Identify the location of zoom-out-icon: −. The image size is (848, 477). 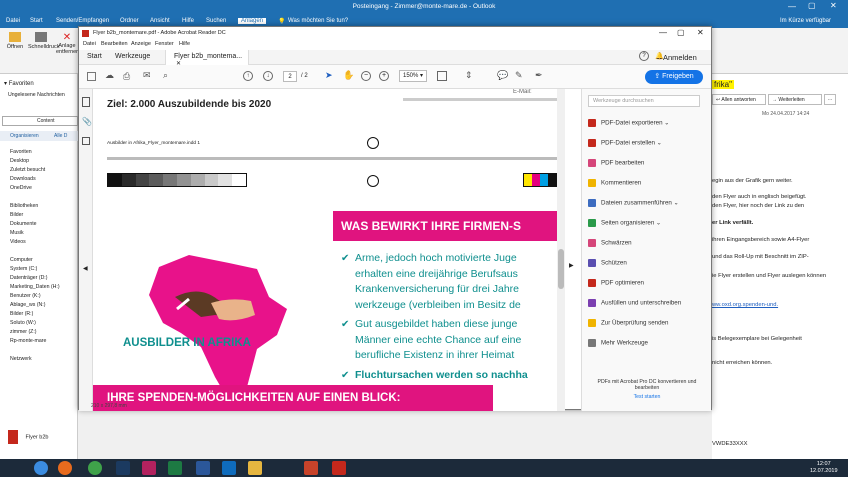
(366, 76).